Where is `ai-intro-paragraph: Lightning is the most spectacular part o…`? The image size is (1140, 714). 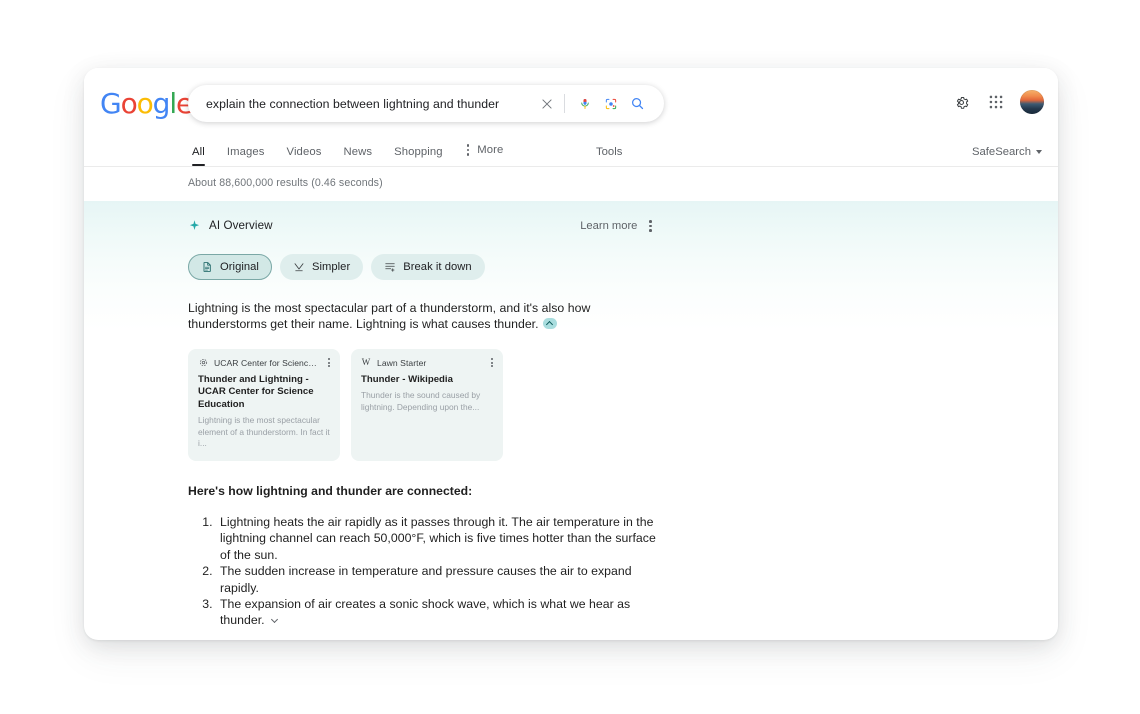 ai-intro-paragraph: Lightning is the most spectacular part o… is located at coordinates (423, 316).